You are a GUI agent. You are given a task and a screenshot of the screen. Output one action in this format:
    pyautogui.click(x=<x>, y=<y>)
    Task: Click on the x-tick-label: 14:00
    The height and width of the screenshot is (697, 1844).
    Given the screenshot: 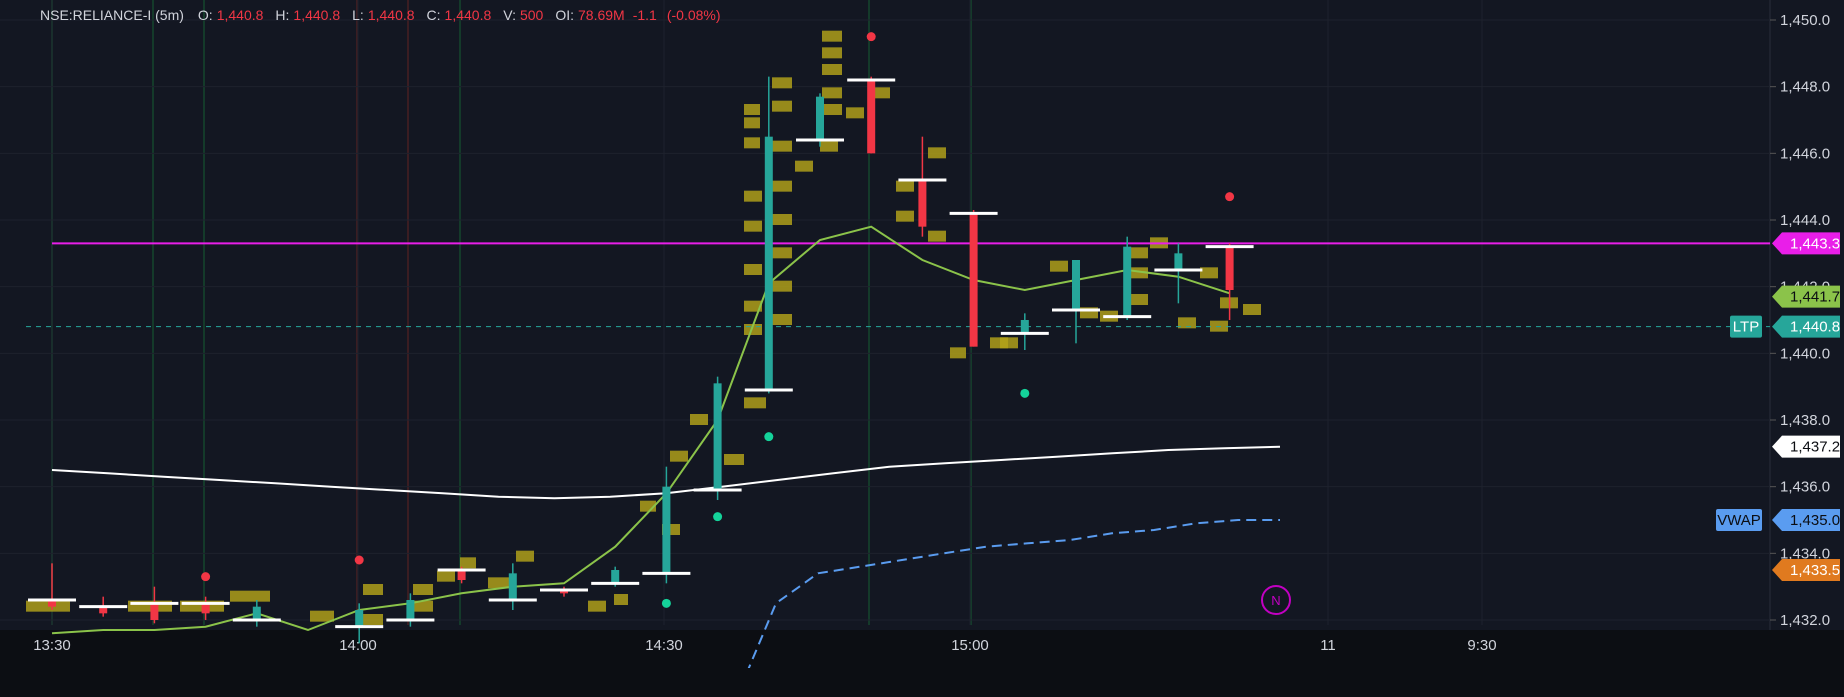 What is the action you would take?
    pyautogui.click(x=358, y=645)
    